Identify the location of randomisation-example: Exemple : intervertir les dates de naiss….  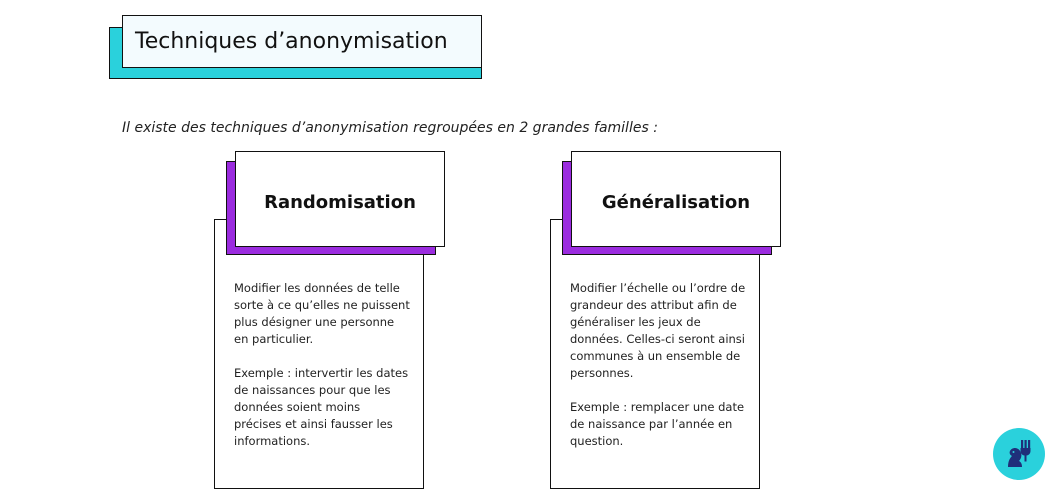
(321, 407).